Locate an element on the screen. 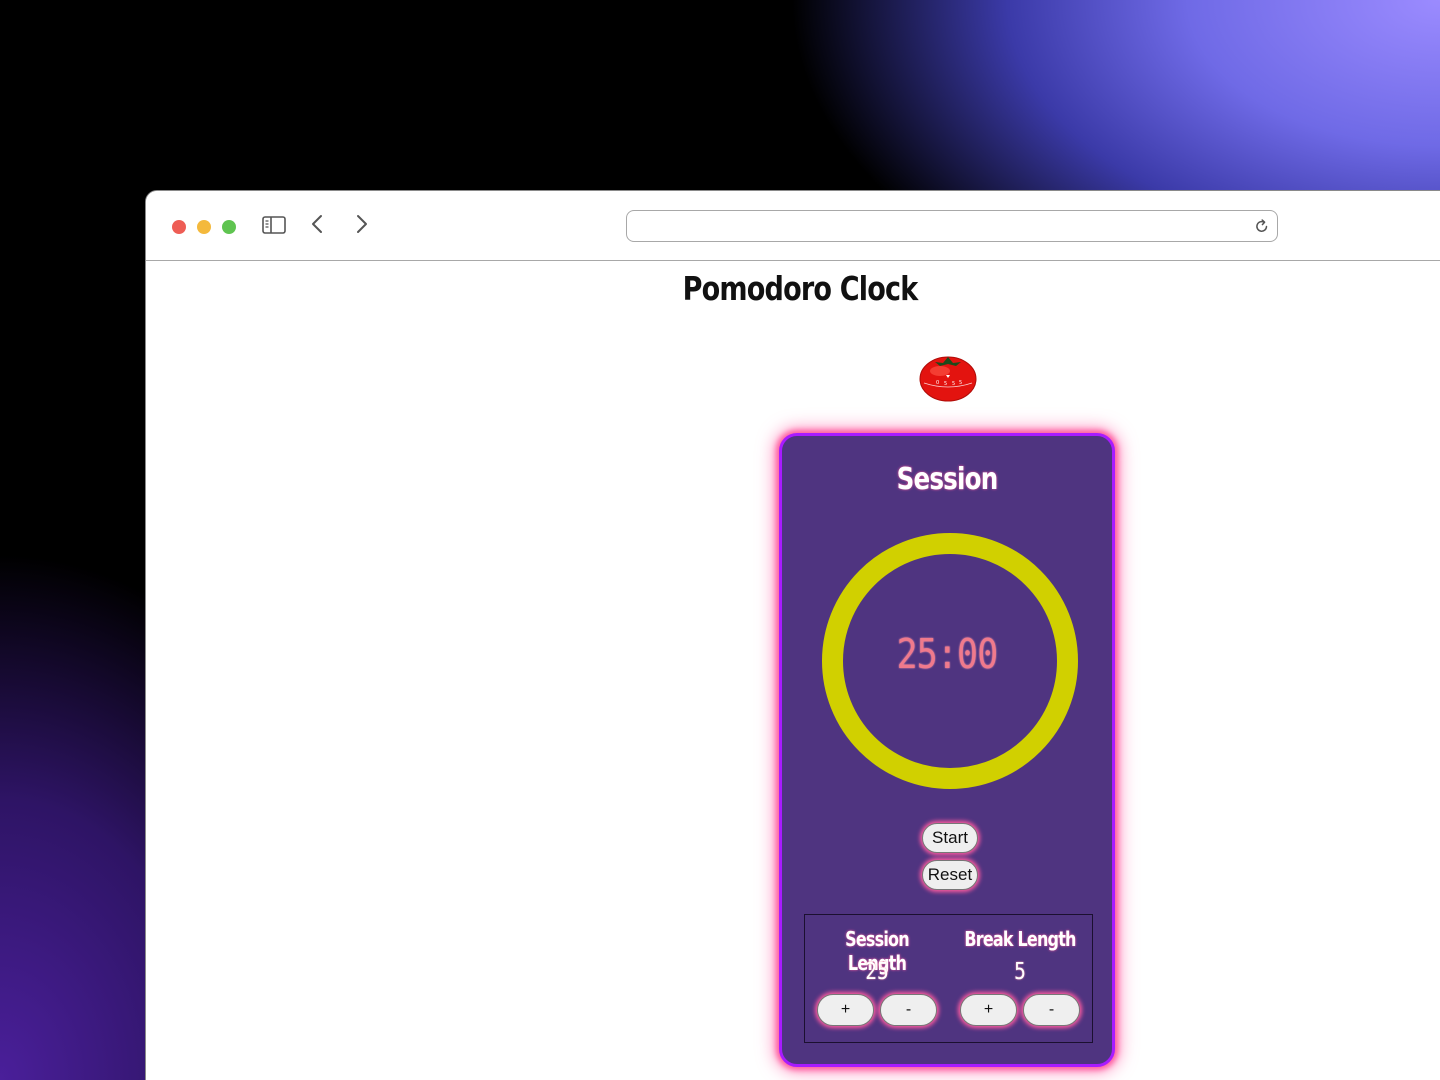 This screenshot has width=1440, height=1080. browser-toolbar is located at coordinates (793, 226).